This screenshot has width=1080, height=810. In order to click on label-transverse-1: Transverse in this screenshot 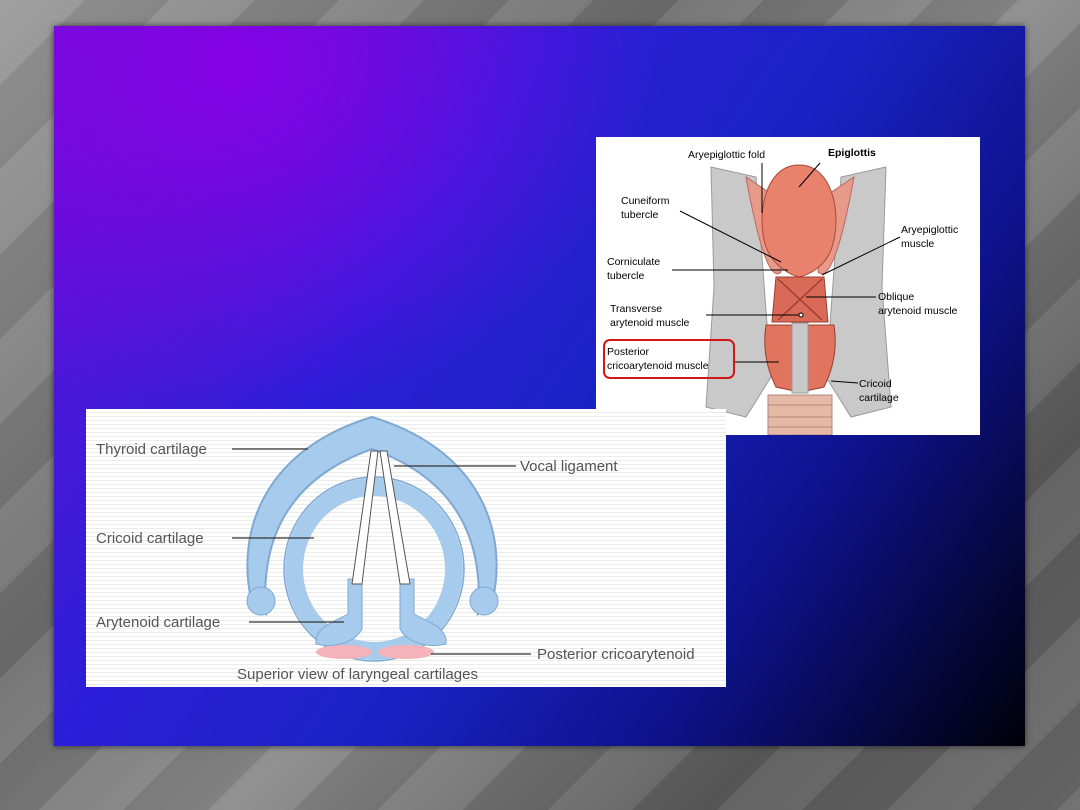, I will do `click(636, 309)`.